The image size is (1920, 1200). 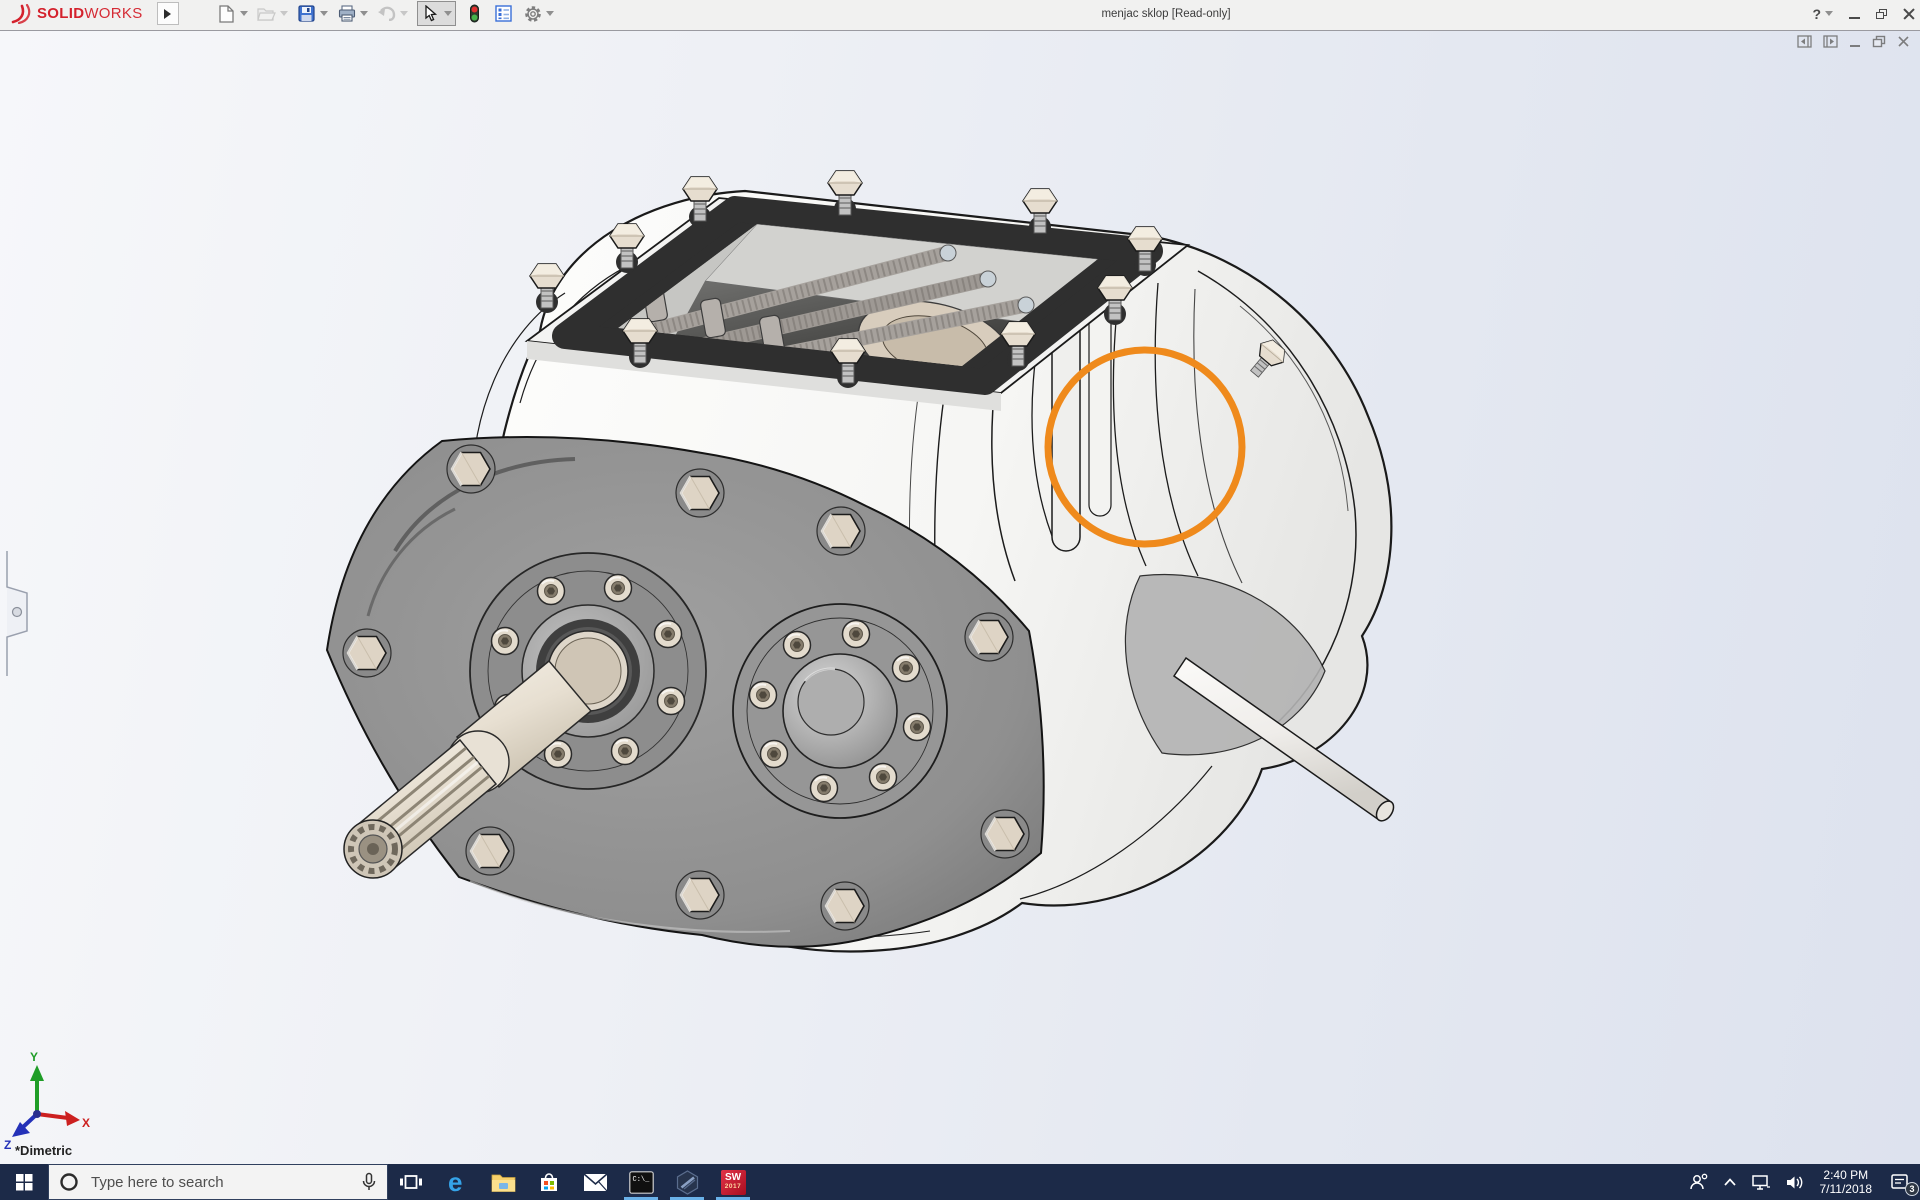 I want to click on system-tray: 2:40 PM 7/11/2018 3, so click(x=1801, y=1182).